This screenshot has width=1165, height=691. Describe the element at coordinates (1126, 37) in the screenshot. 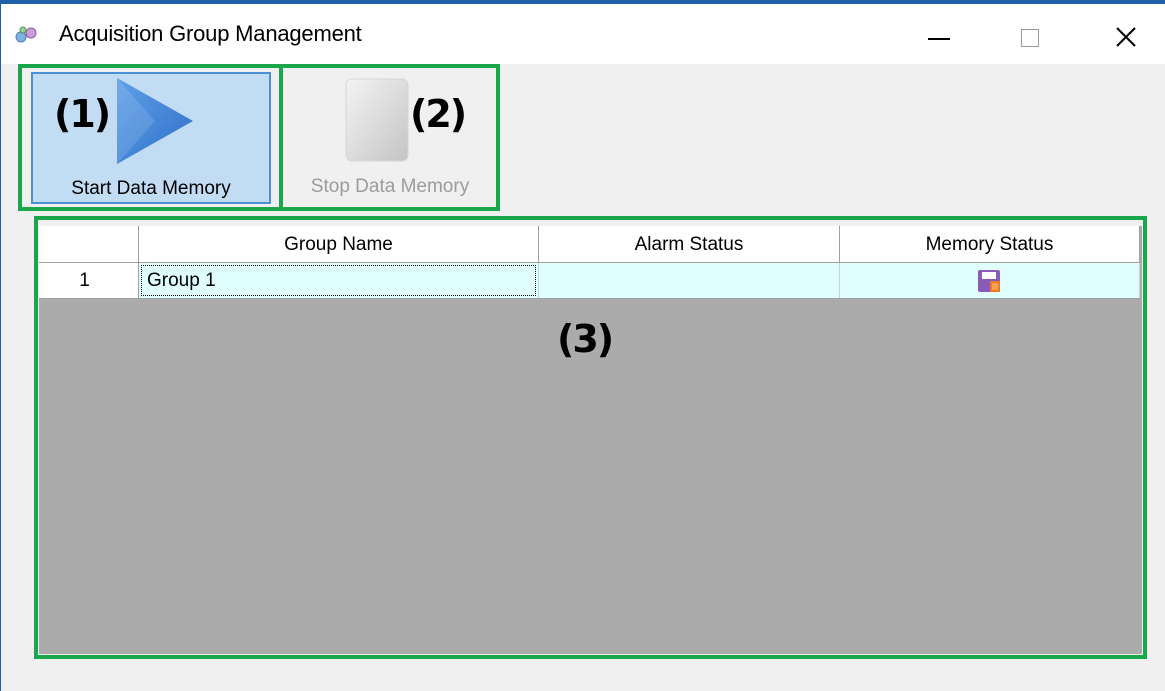

I see `close-icon` at that location.